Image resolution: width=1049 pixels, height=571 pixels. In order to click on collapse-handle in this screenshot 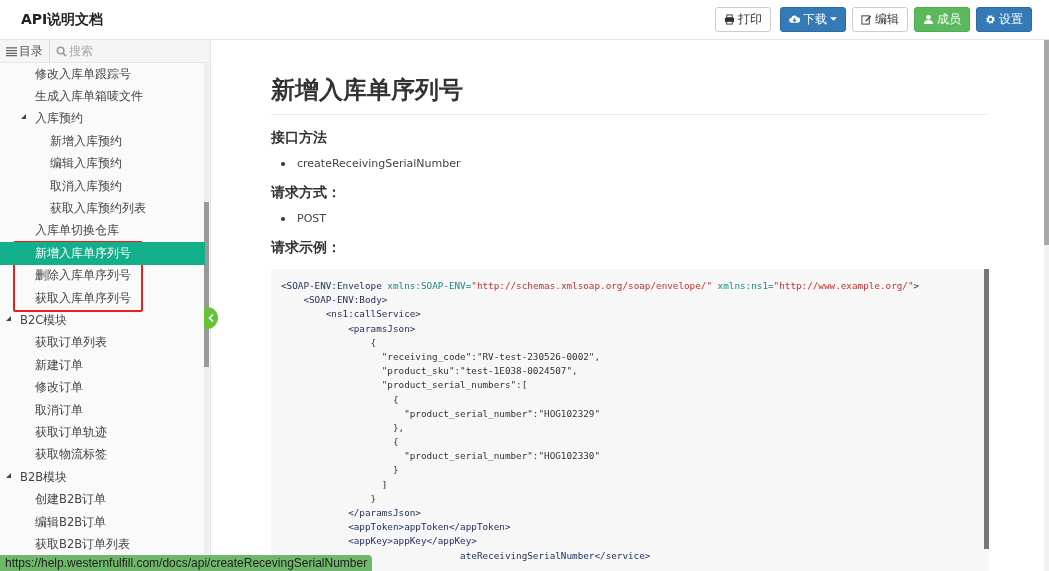, I will do `click(211, 318)`.